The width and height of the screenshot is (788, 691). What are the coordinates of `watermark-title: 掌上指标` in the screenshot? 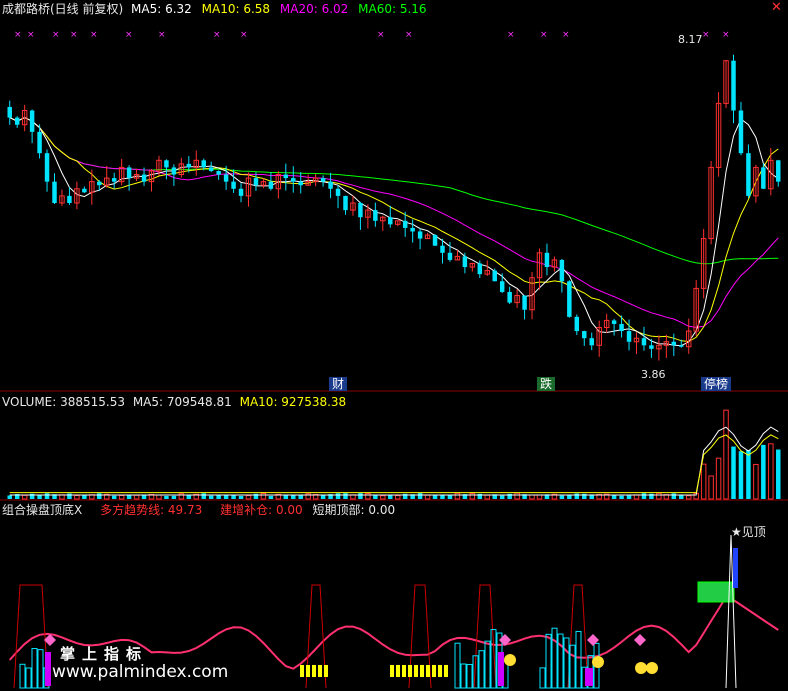 It's located at (104, 654).